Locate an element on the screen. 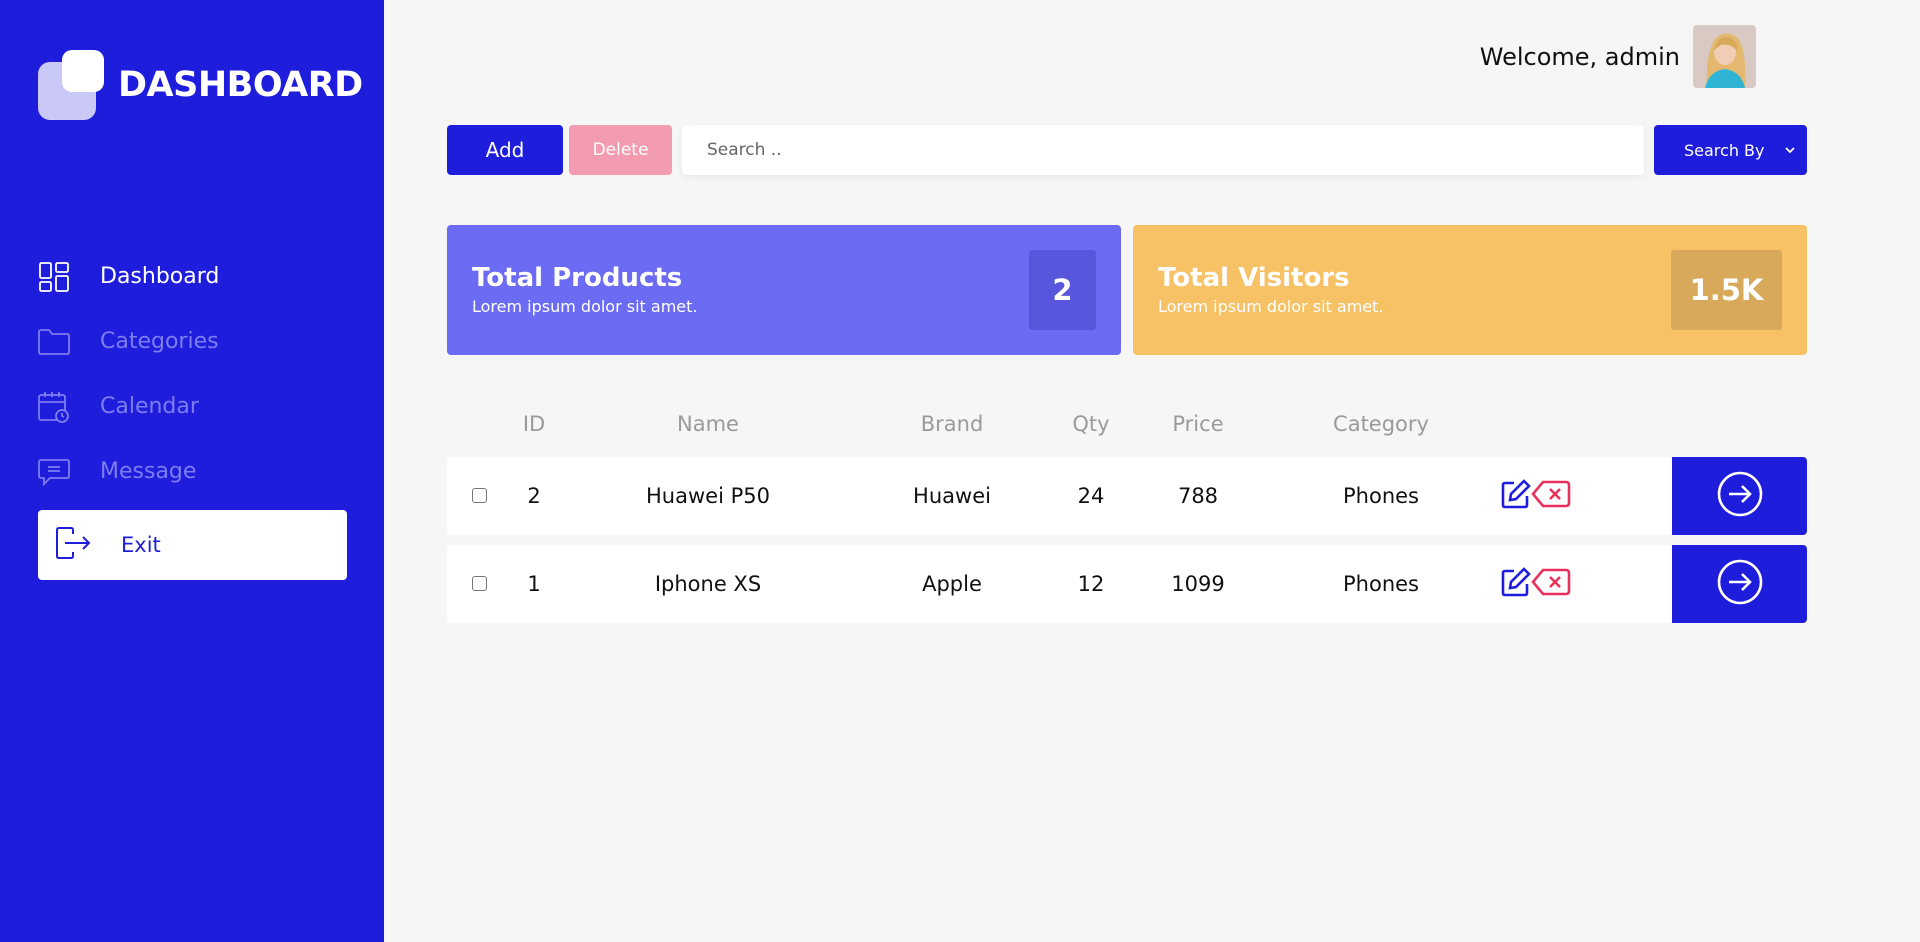 The width and height of the screenshot is (1920, 942). sidebar-item-label: Message is located at coordinates (148, 471).